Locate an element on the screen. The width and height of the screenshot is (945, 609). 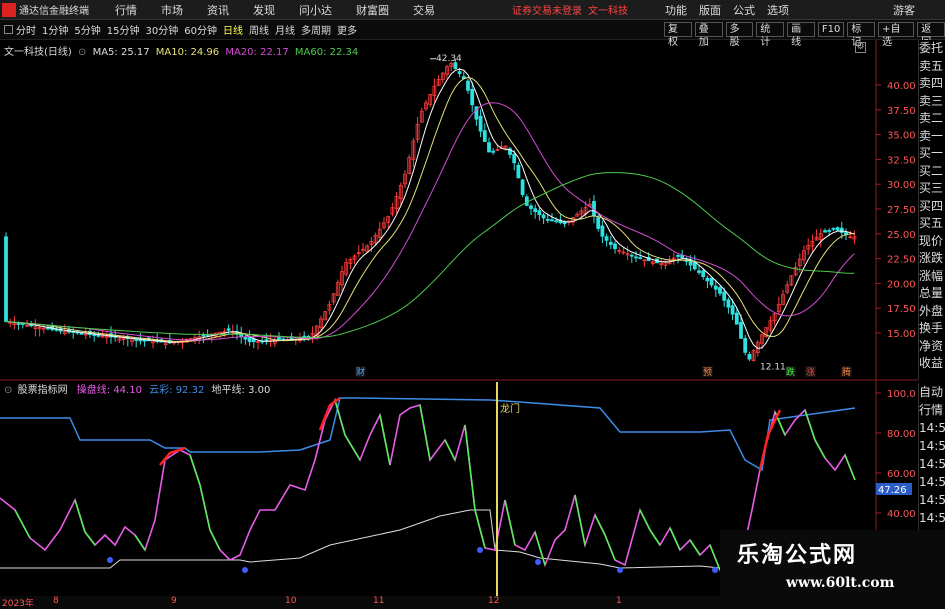
toolbar-button: F10 is located at coordinates (831, 29).